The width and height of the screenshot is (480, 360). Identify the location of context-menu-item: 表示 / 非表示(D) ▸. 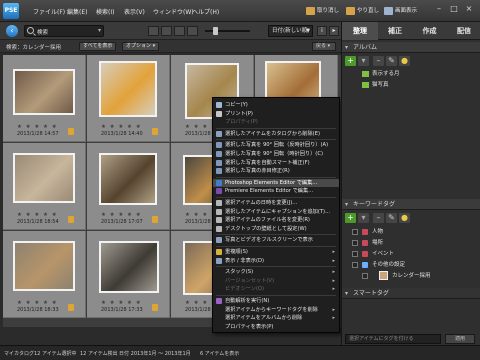
(276, 261).